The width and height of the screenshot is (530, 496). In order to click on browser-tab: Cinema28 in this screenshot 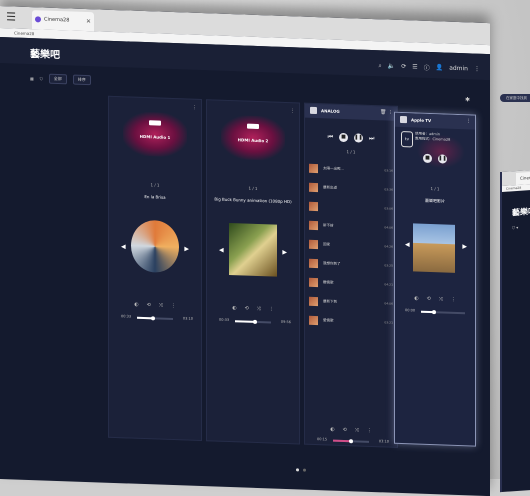, I will do `click(523, 178)`.